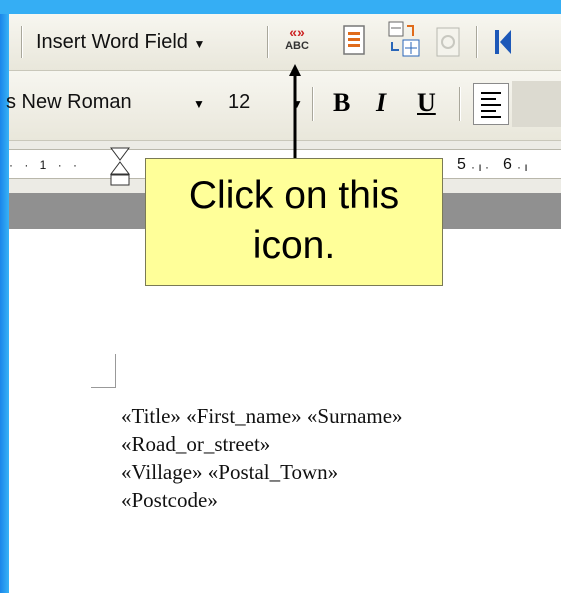 The width and height of the screenshot is (561, 593). I want to click on merge-field-line: «Road_or_street», so click(195, 444).